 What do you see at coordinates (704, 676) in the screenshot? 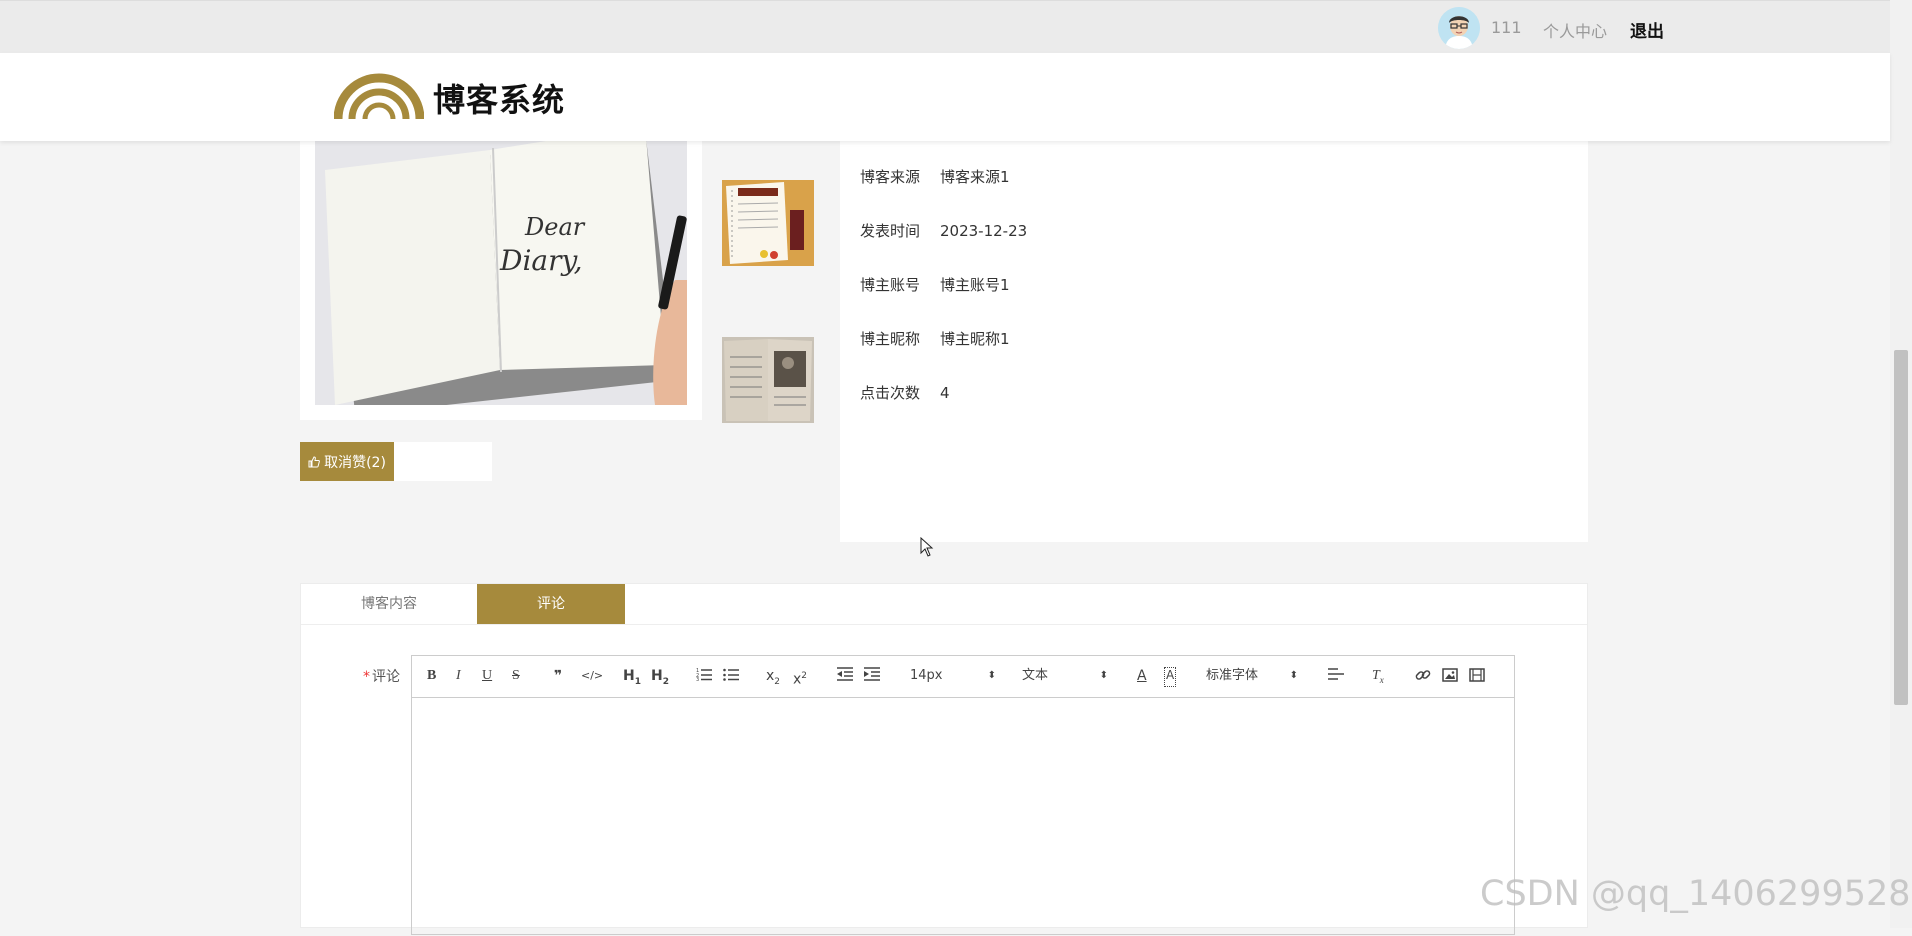
I see `ordered-list-icon: 123` at bounding box center [704, 676].